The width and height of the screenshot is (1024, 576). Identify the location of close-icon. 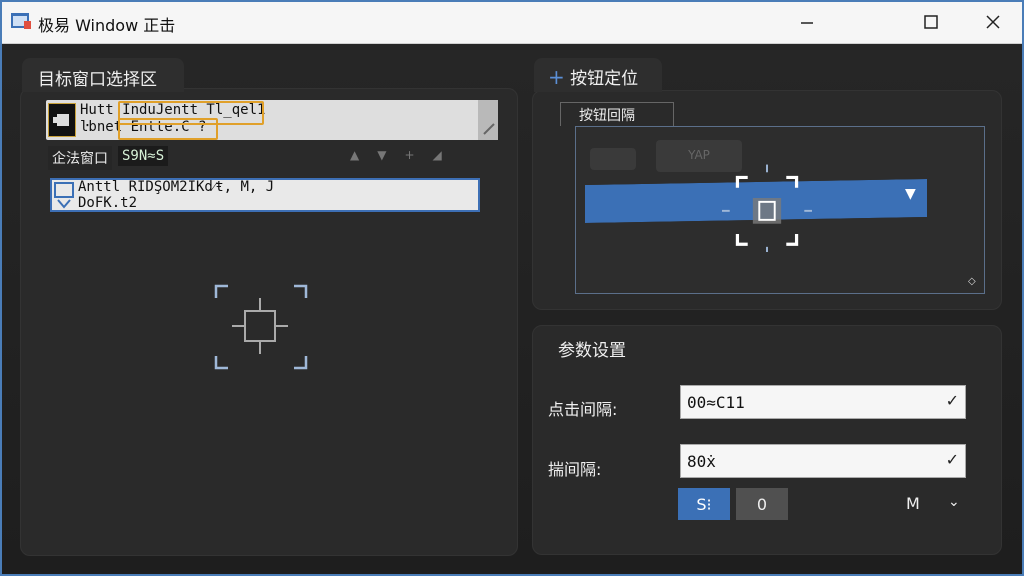
(993, 22).